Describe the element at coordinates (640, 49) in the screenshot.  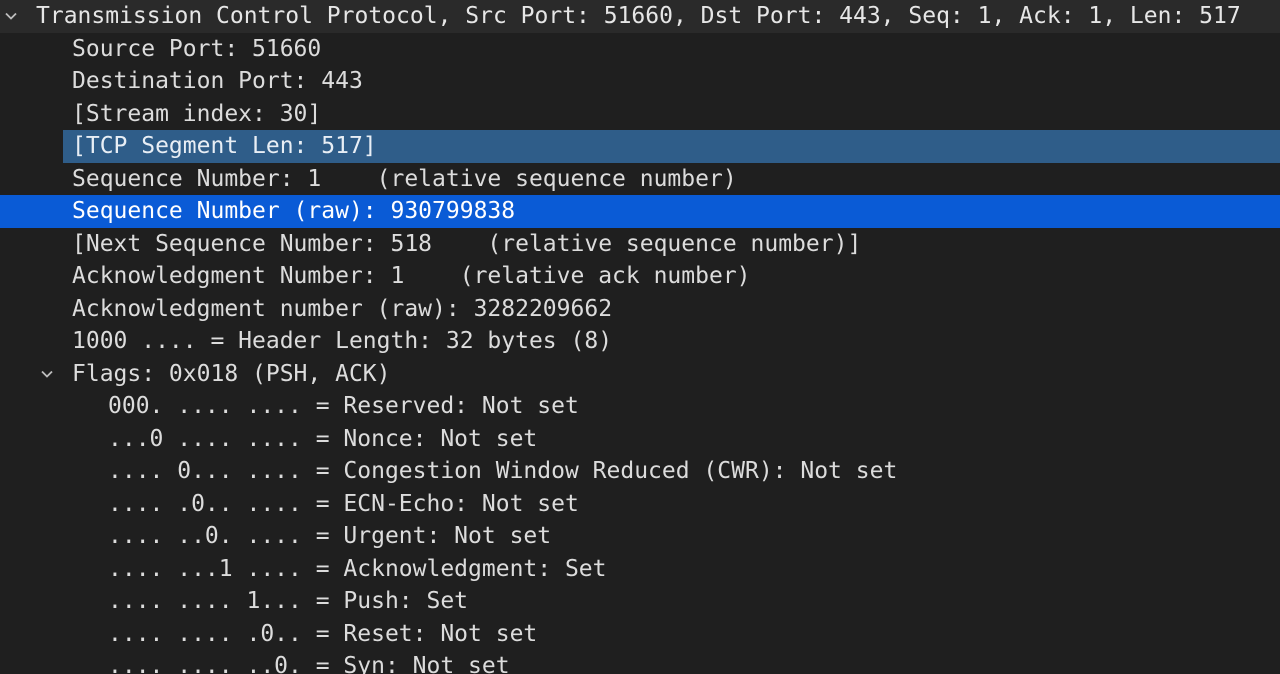
I see `field-source-port: Source Port: 51660` at that location.